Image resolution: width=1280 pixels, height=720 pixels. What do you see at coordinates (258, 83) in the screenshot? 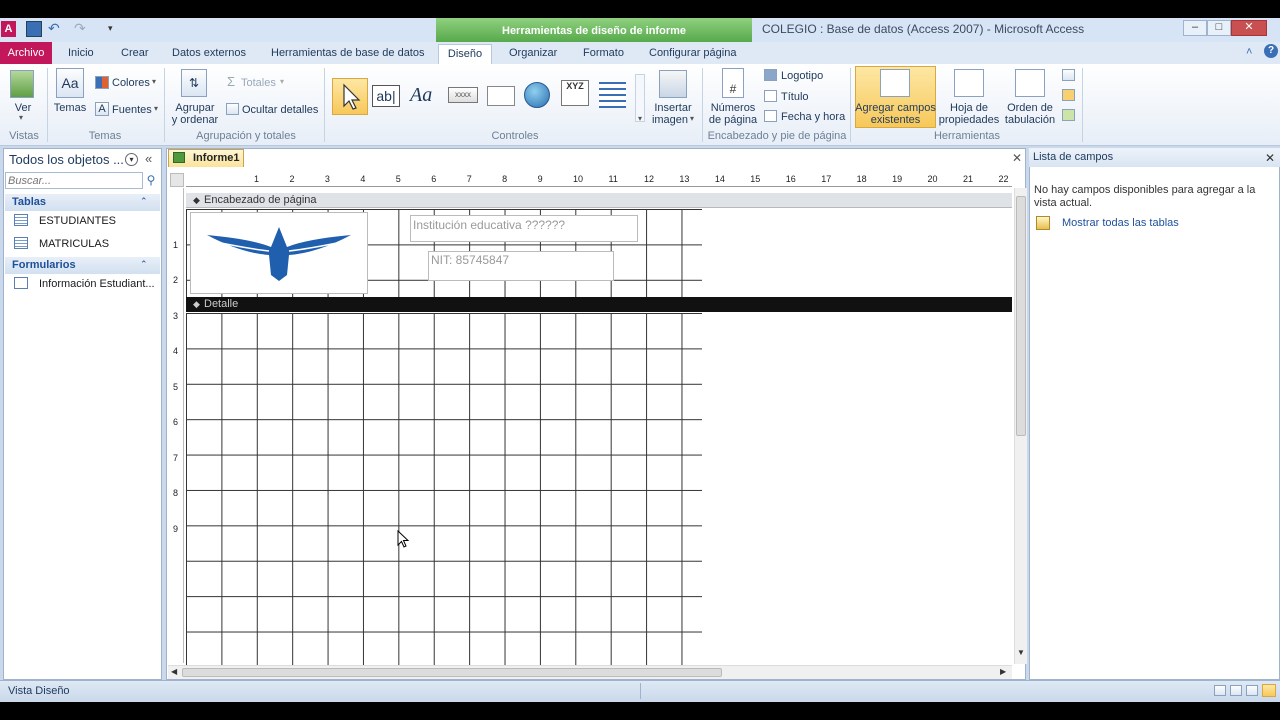
I see `totales-button: Totales` at bounding box center [258, 83].